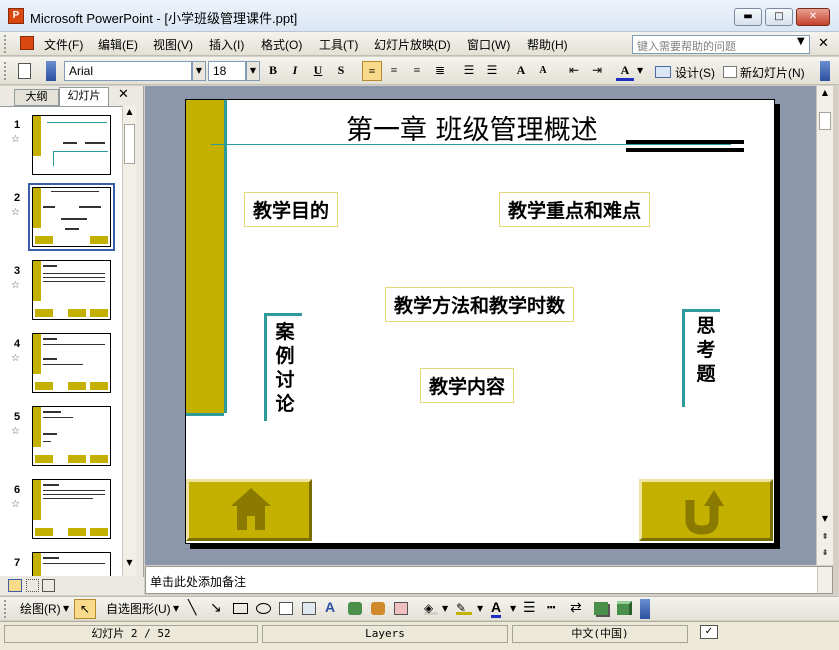 The height and width of the screenshot is (650, 839). Describe the element at coordinates (551, 607) in the screenshot. I see `dash-style-icon: ┅` at that location.